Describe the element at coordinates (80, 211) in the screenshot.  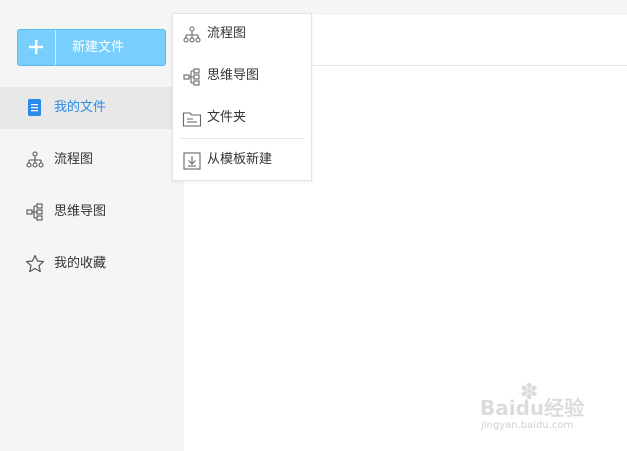
I see `sidebar-item-label: 思维导图` at that location.